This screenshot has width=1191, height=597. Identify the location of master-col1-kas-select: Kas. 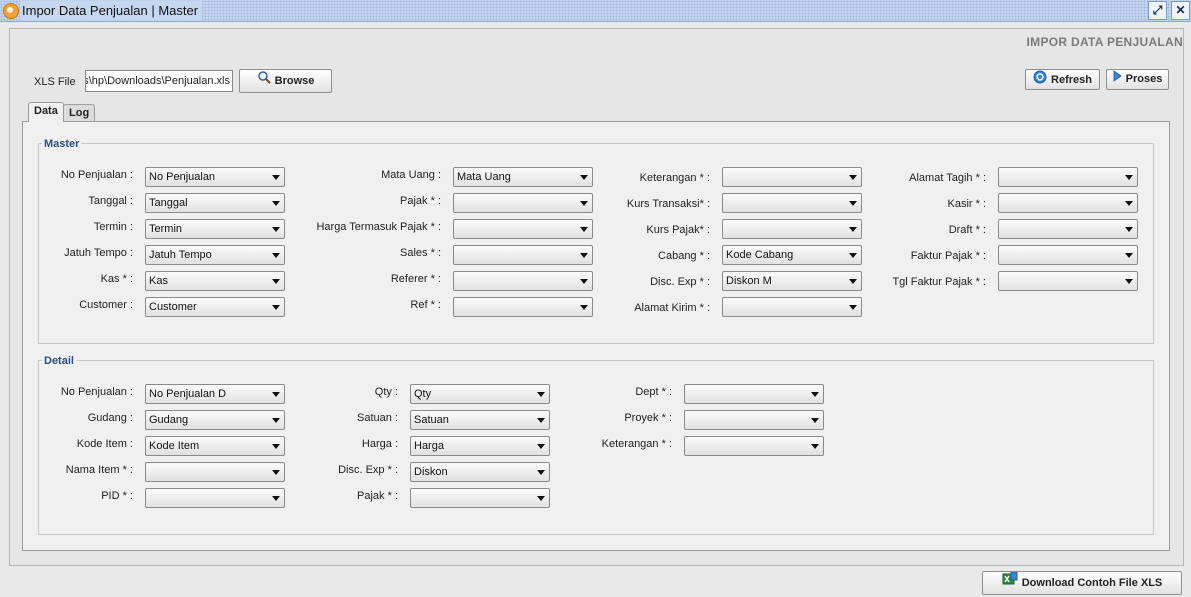
(215, 281).